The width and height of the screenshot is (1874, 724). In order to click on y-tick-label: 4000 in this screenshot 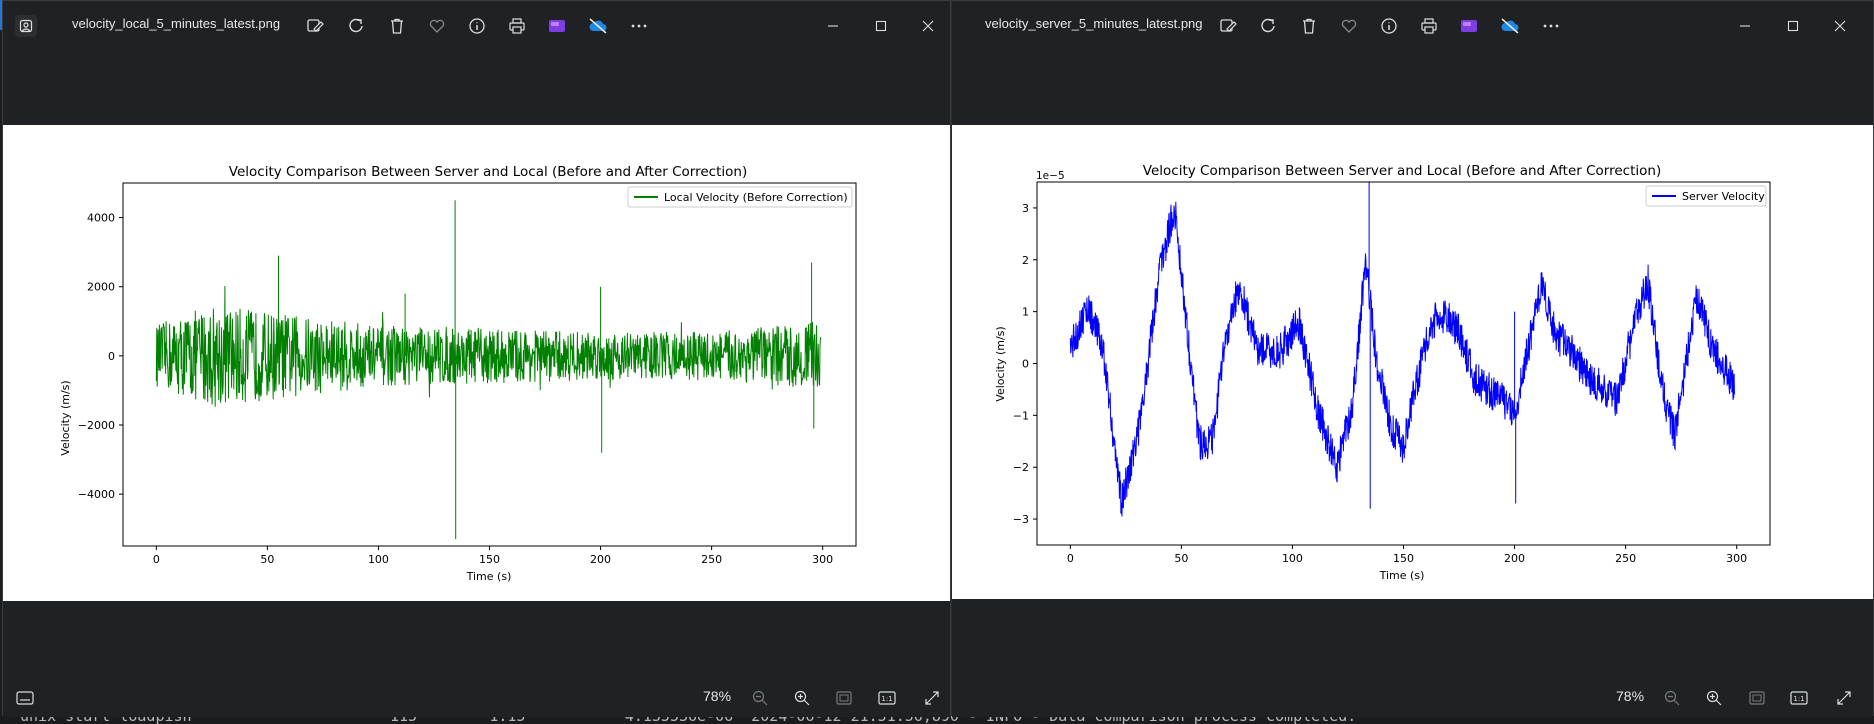, I will do `click(101, 218)`.